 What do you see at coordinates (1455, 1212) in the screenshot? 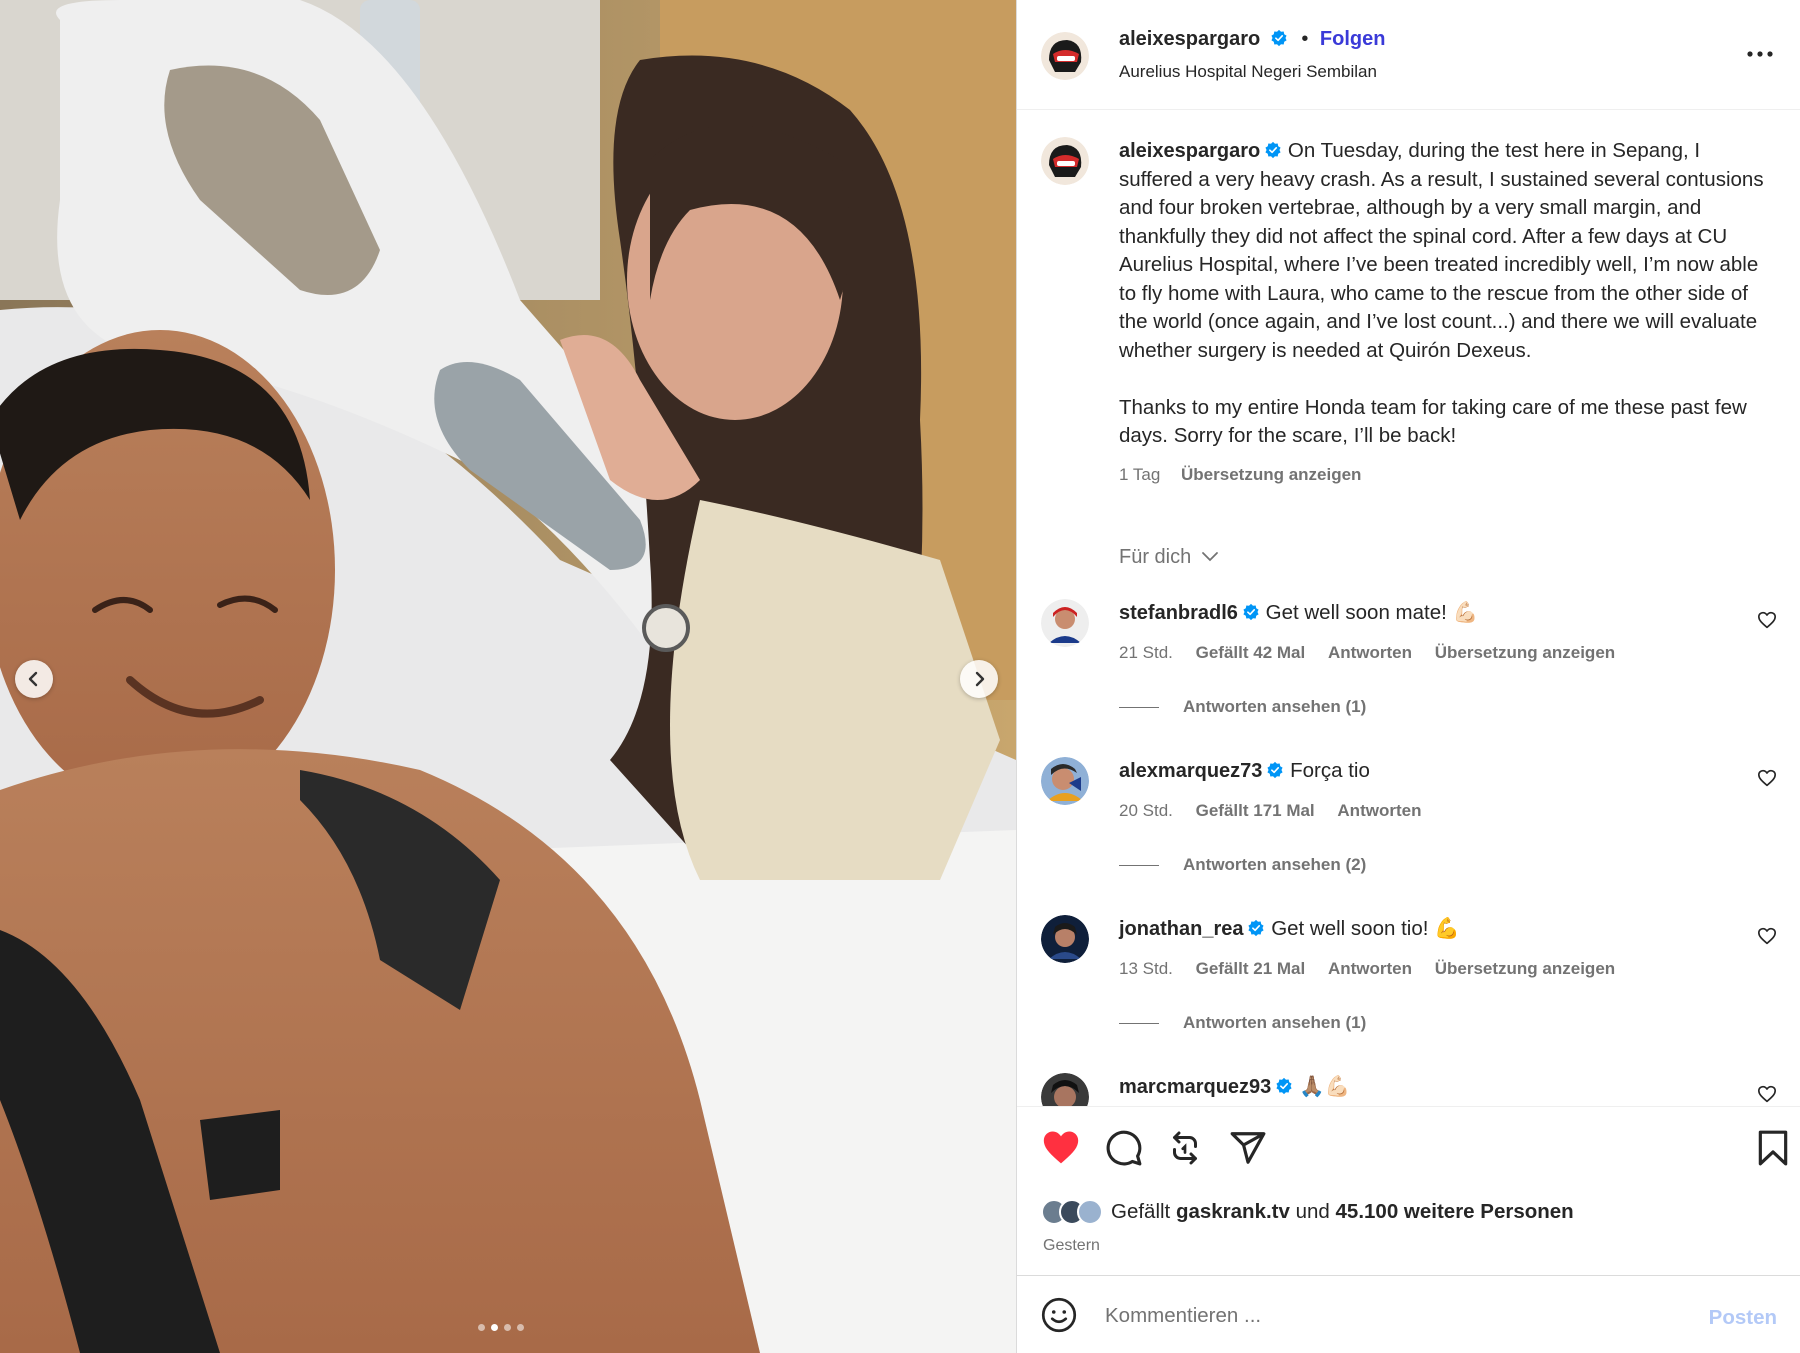
I see `likes-count: 45.100 weitere Personen` at bounding box center [1455, 1212].